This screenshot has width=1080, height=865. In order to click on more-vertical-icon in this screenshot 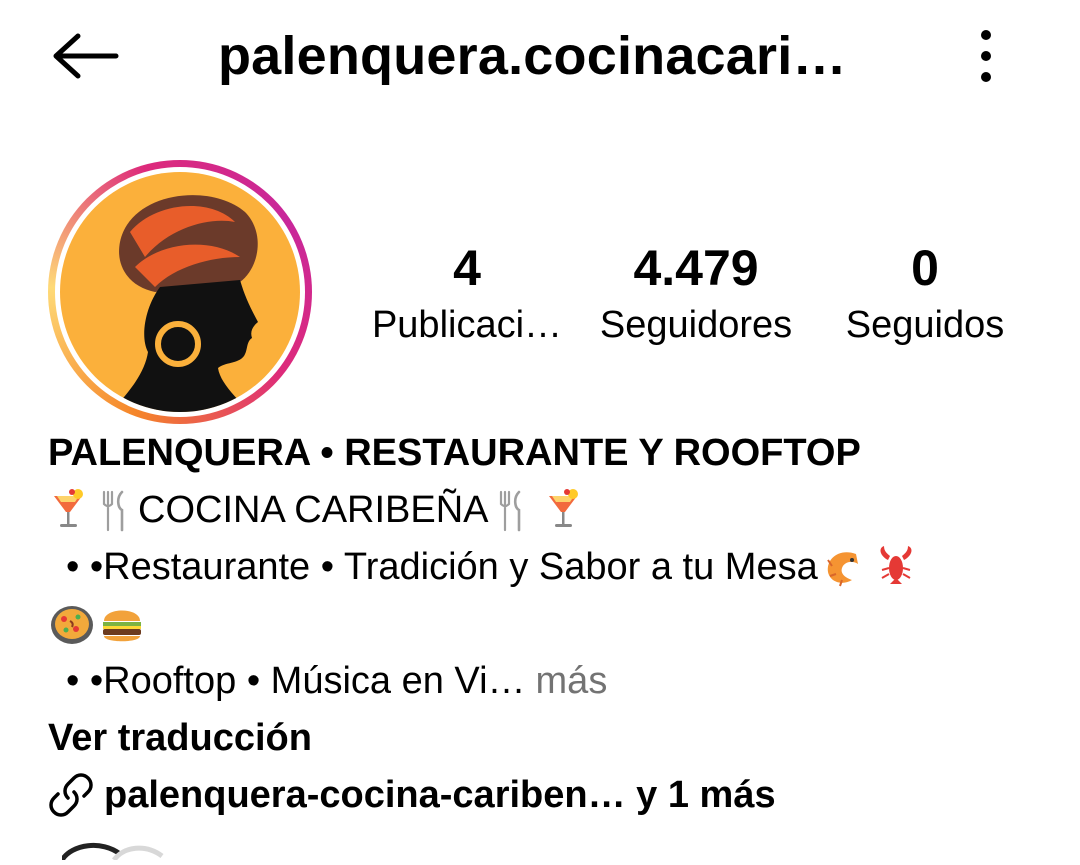, I will do `click(986, 56)`.